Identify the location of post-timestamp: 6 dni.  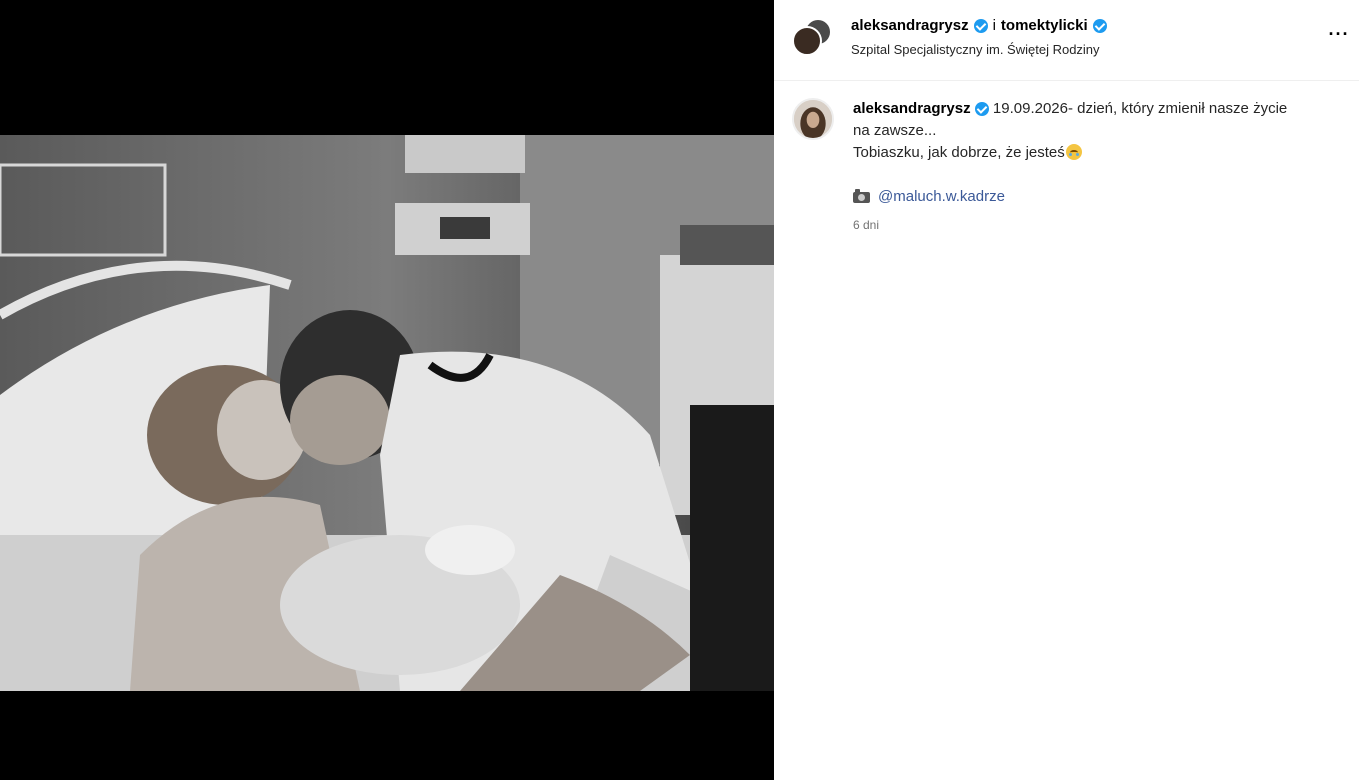
(1093, 225).